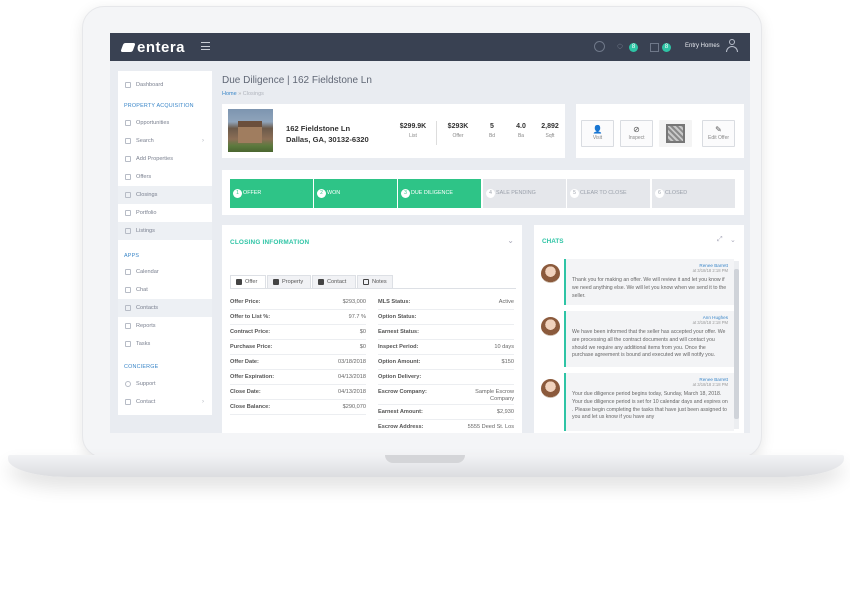 This screenshot has width=850, height=606. What do you see at coordinates (373, 288) in the screenshot?
I see `tab-underline` at bounding box center [373, 288].